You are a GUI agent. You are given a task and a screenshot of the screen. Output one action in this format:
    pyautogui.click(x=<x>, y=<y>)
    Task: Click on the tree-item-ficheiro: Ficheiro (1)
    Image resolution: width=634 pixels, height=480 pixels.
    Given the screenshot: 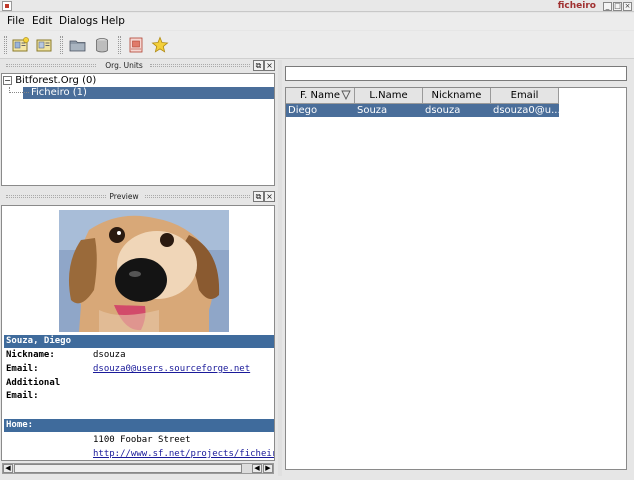 What is the action you would take?
    pyautogui.click(x=138, y=93)
    